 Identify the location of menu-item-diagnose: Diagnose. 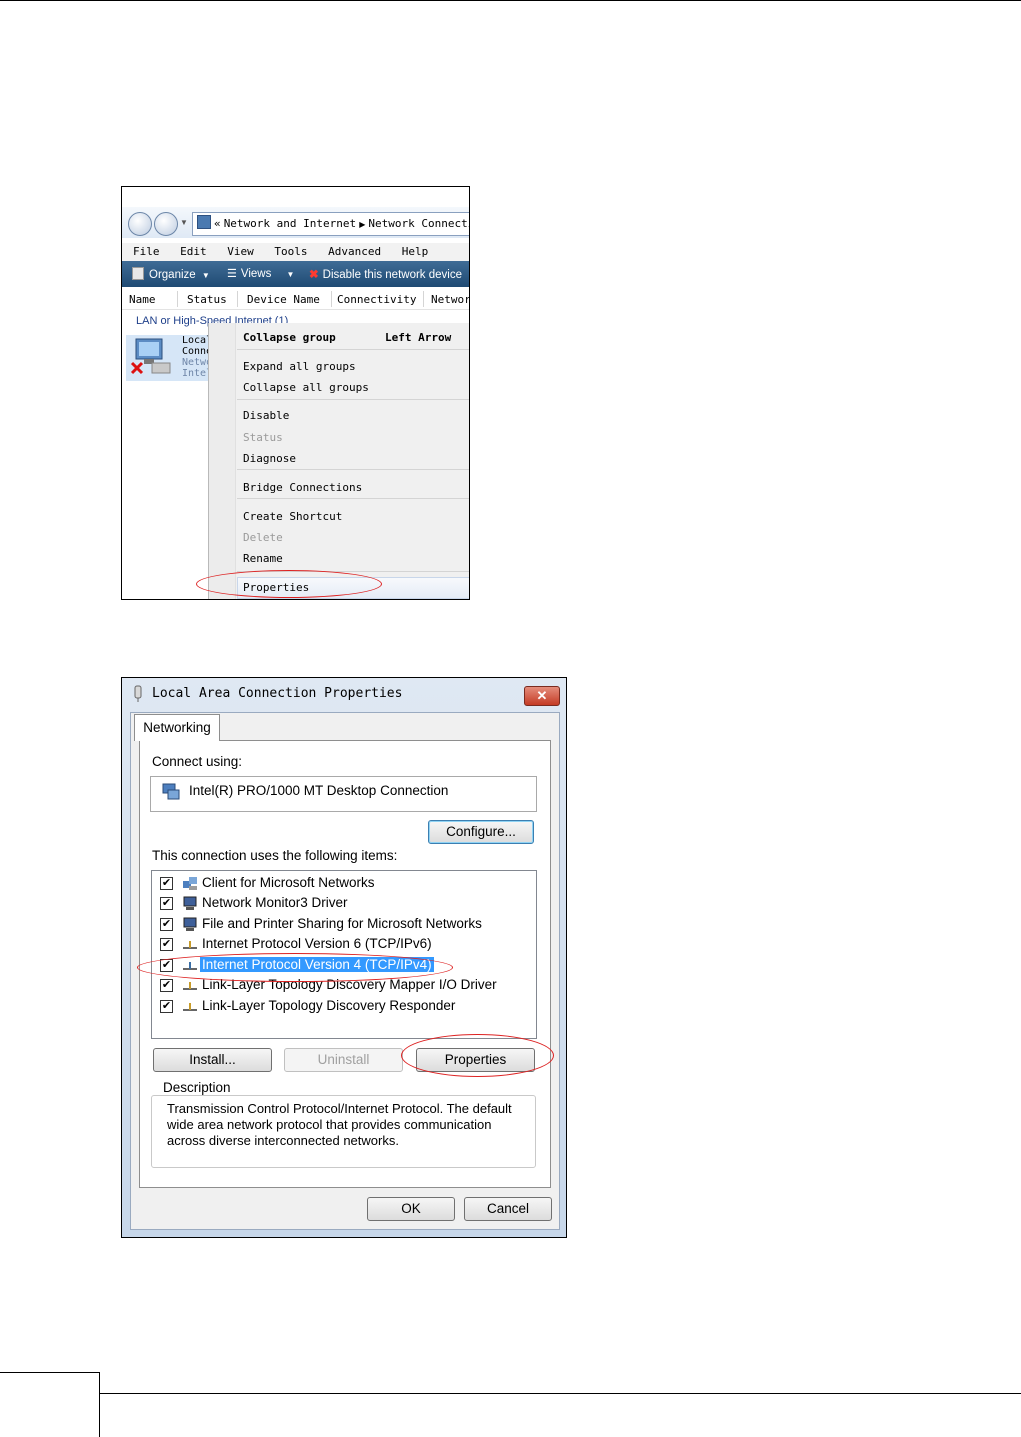
(269, 458).